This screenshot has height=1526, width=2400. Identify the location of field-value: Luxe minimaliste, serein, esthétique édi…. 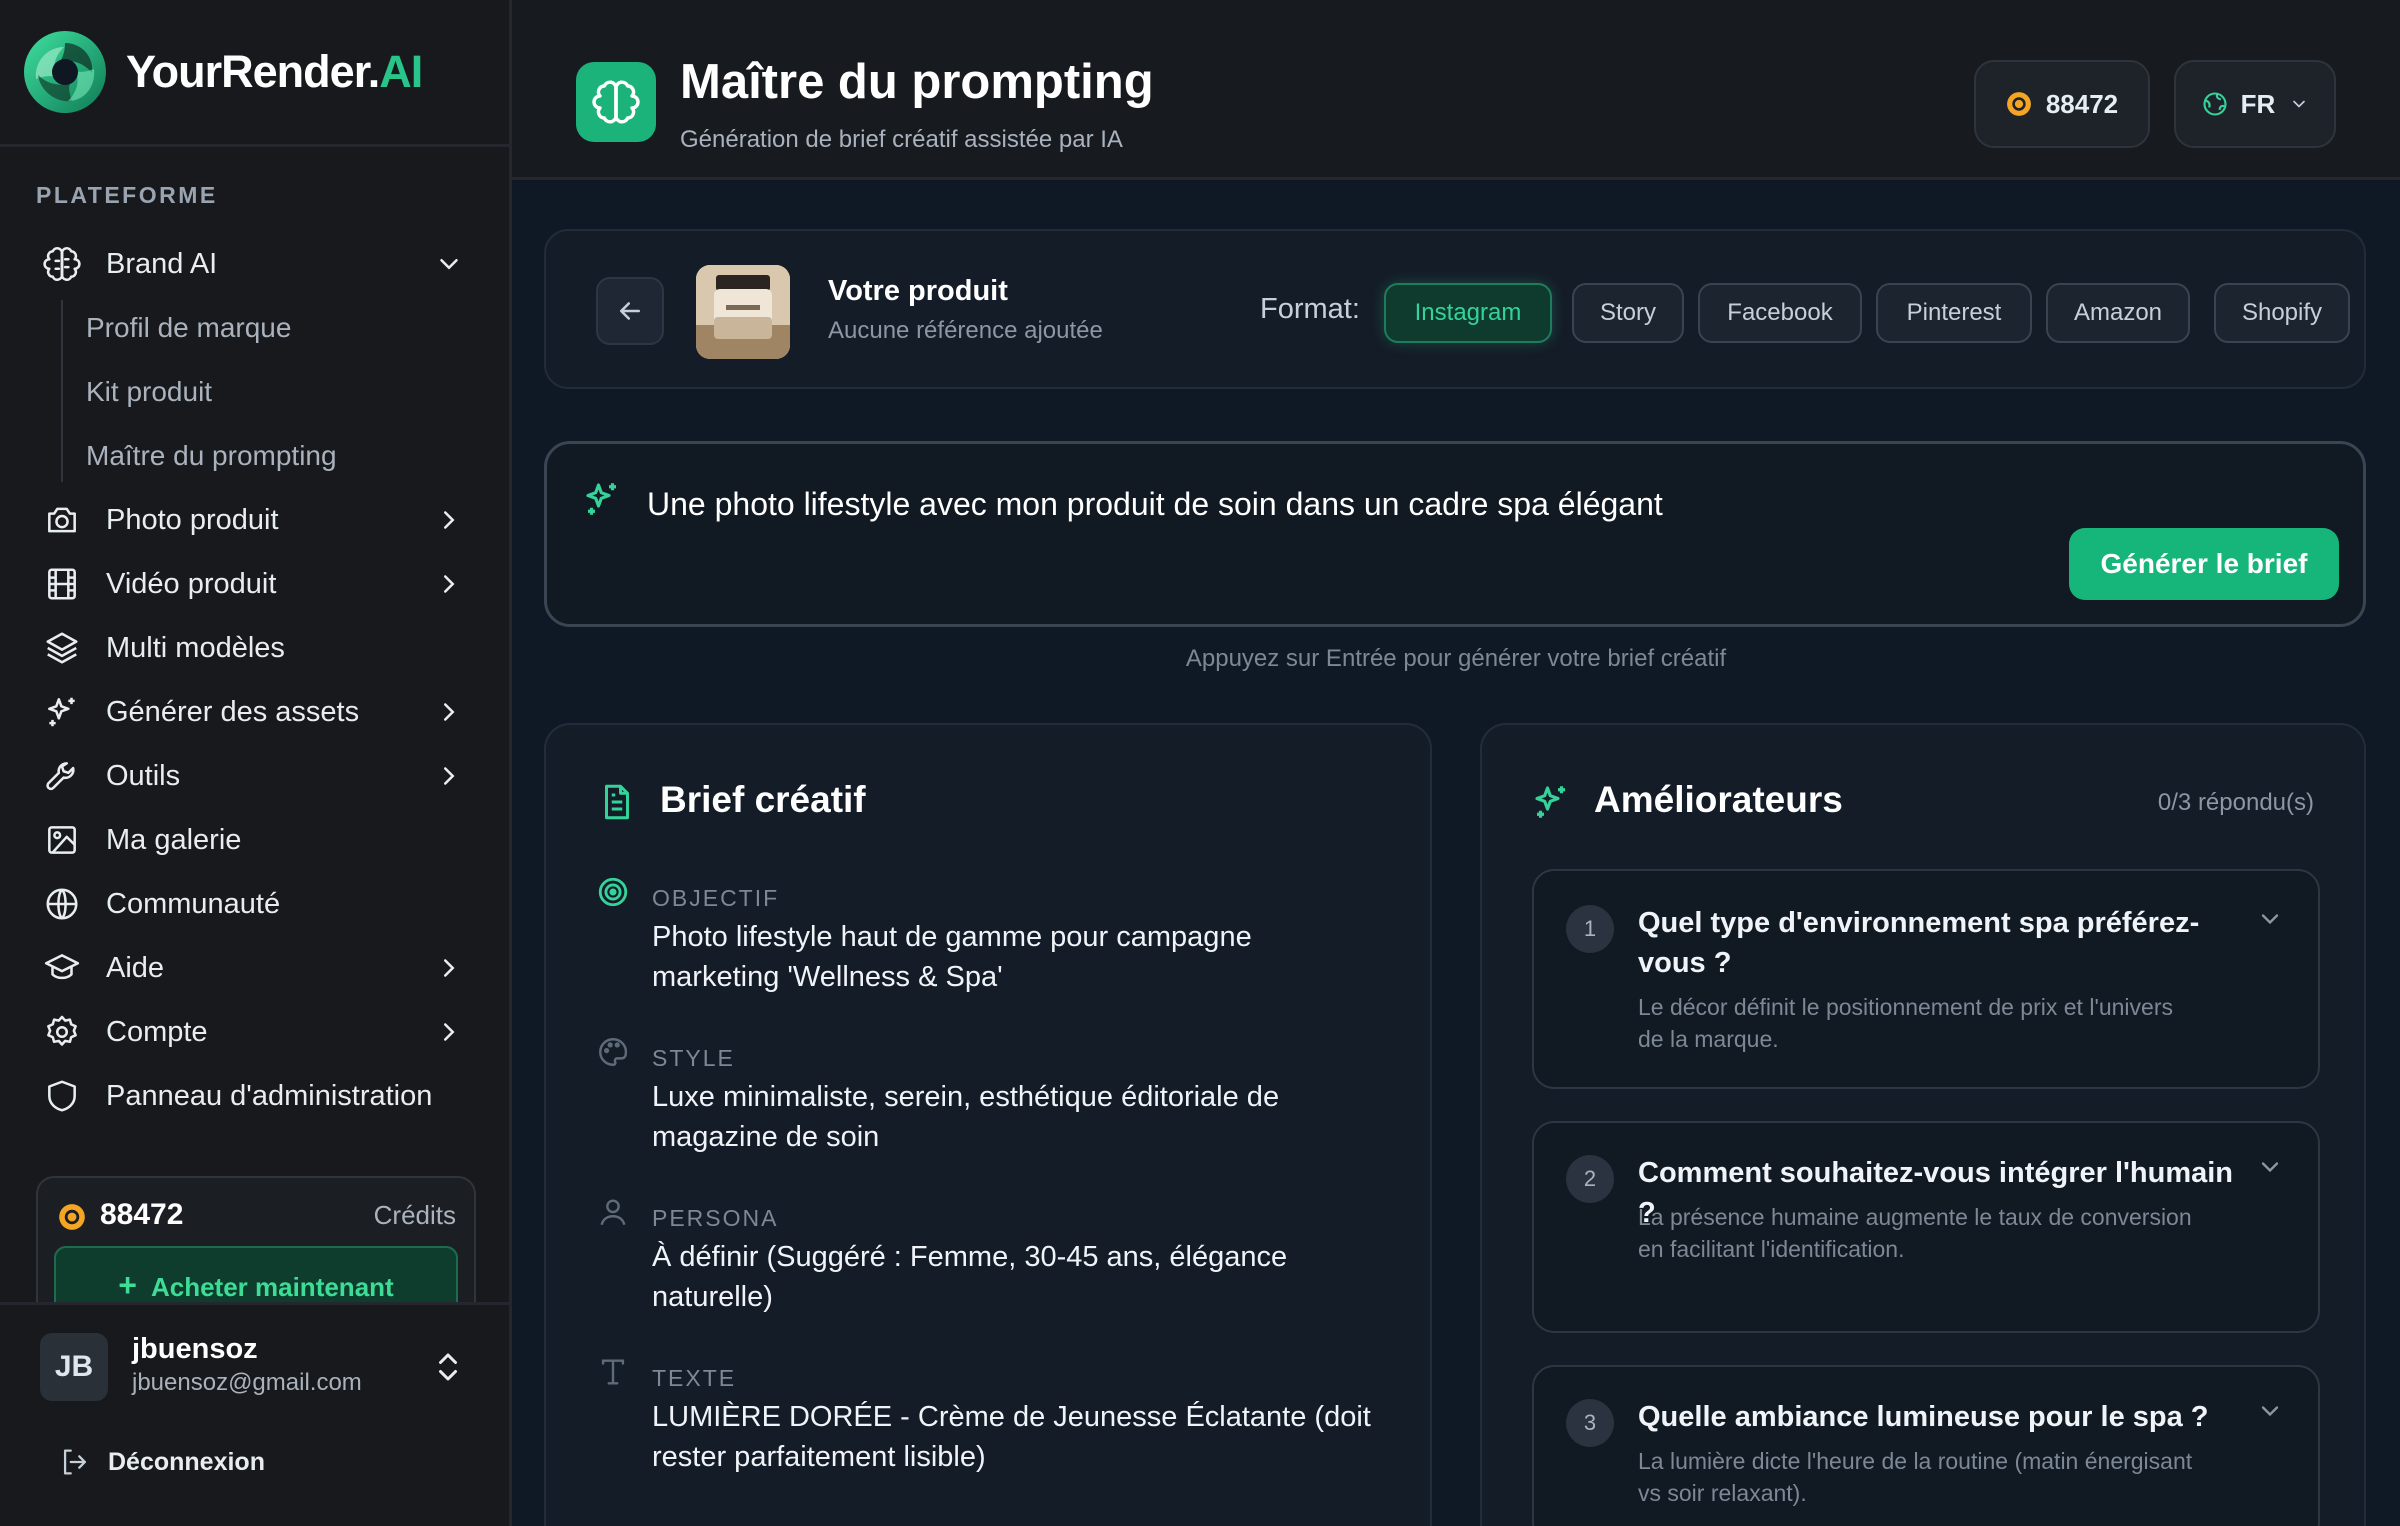
(966, 1117).